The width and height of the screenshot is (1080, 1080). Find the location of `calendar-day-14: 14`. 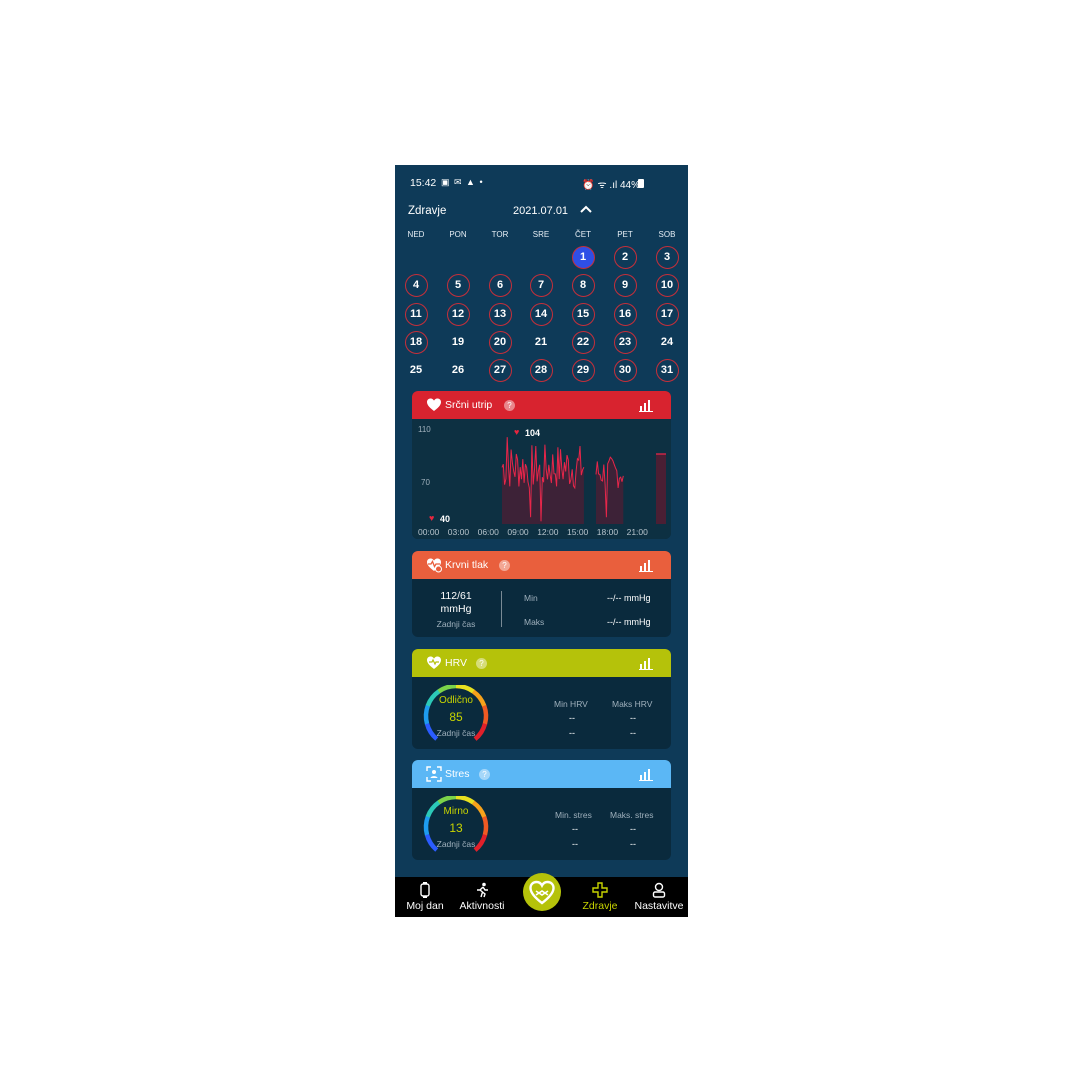

calendar-day-14: 14 is located at coordinates (541, 314).